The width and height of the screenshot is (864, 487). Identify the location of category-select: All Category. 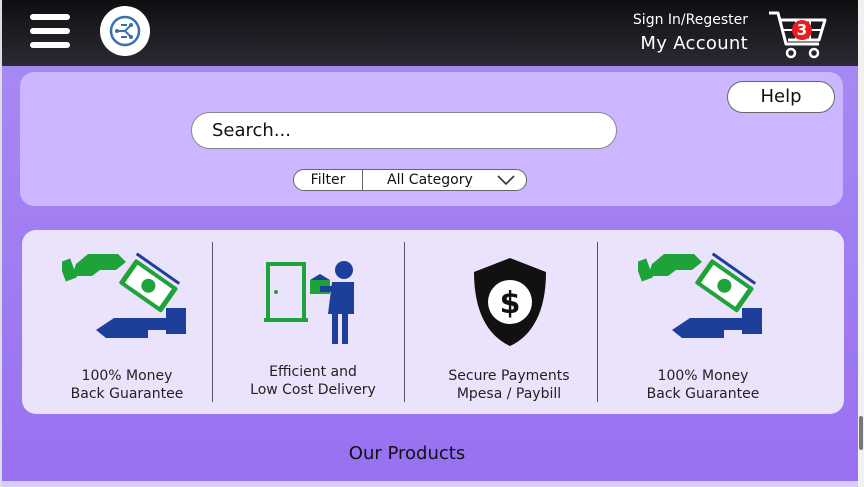
(444, 180).